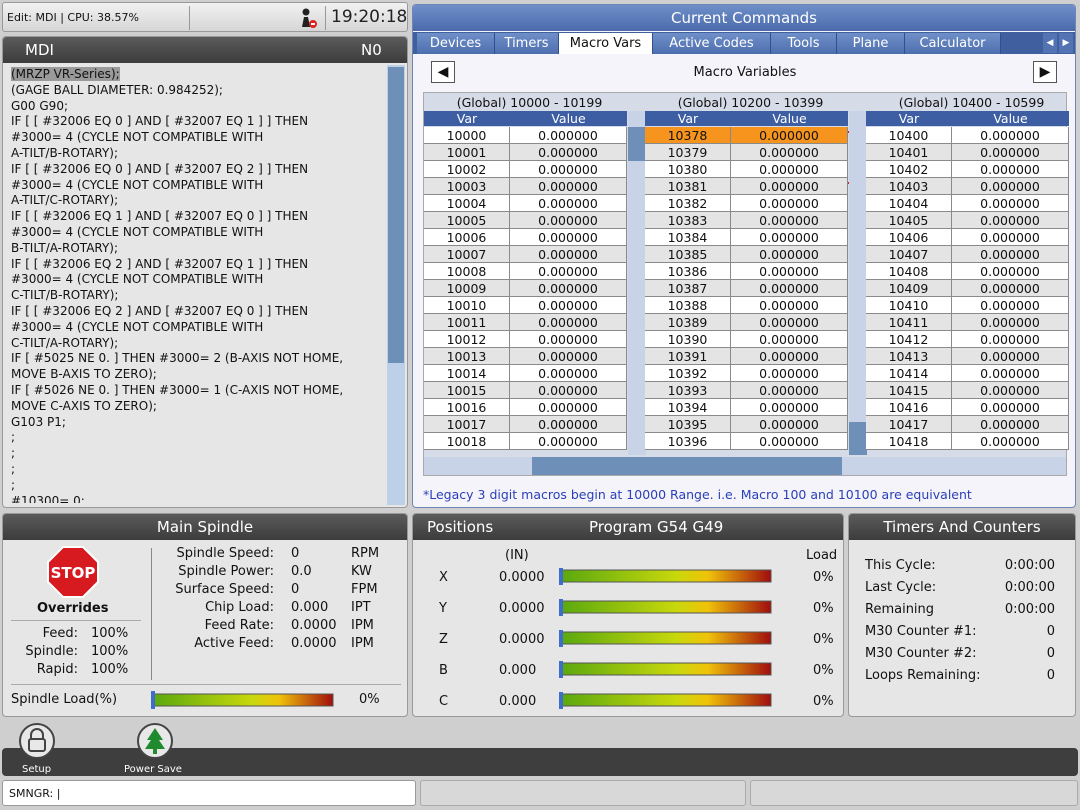 The width and height of the screenshot is (1080, 810). Describe the element at coordinates (688, 186) in the screenshot. I see `macro-var-cell: 10381` at that location.